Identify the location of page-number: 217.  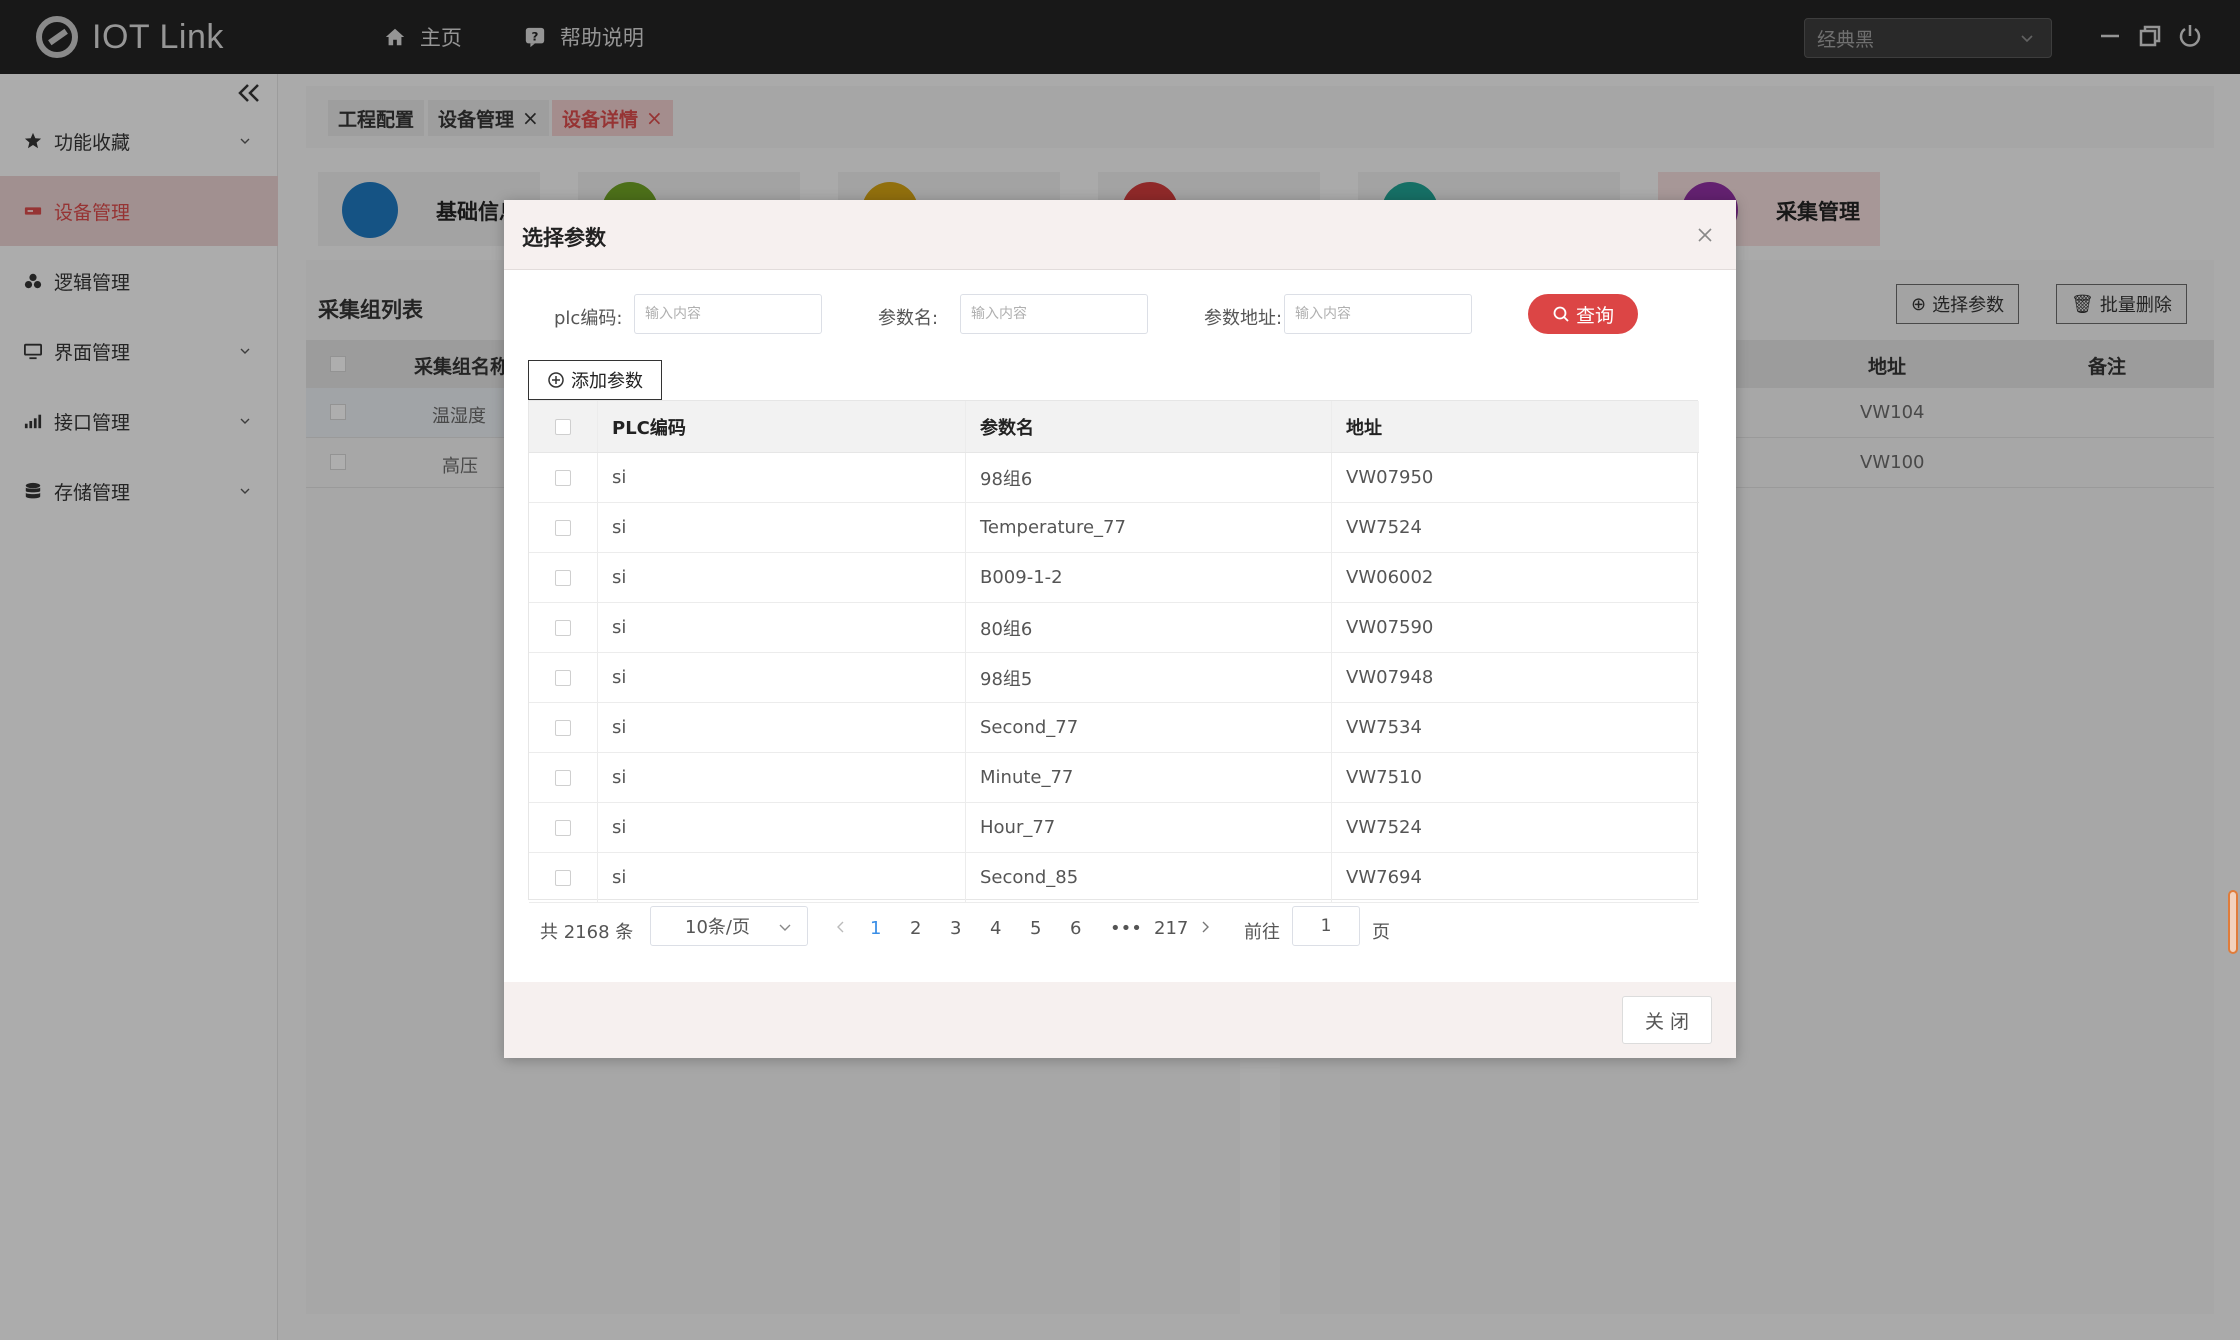
(1171, 928).